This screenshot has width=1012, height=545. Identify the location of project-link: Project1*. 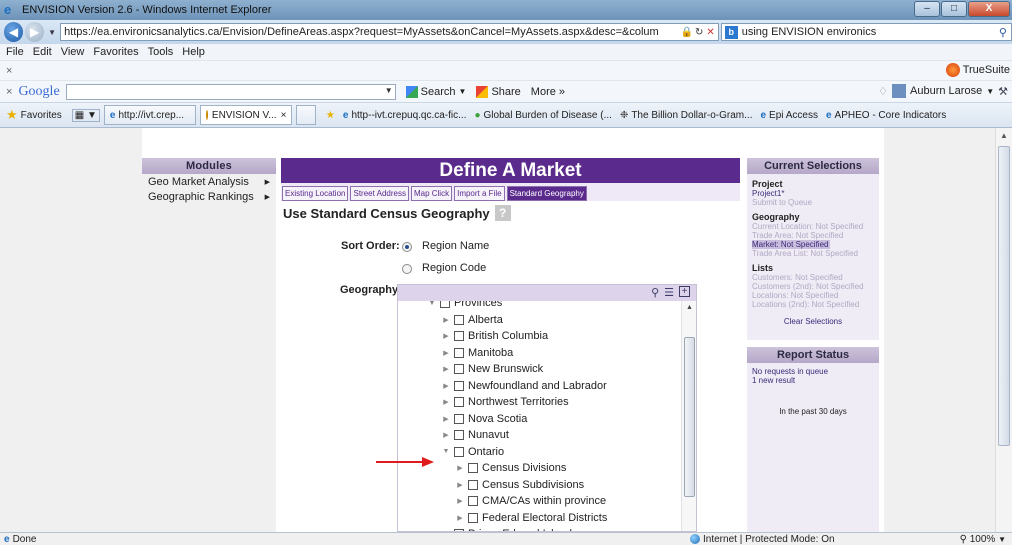
(813, 193).